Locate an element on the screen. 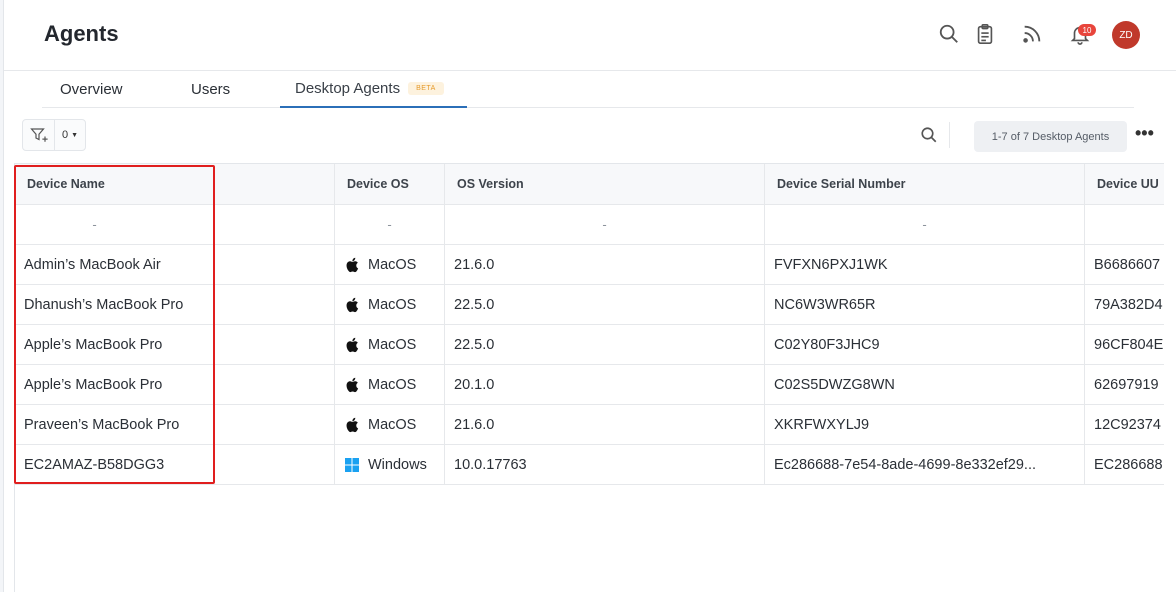 The width and height of the screenshot is (1176, 592). windows-icon is located at coordinates (352, 465).